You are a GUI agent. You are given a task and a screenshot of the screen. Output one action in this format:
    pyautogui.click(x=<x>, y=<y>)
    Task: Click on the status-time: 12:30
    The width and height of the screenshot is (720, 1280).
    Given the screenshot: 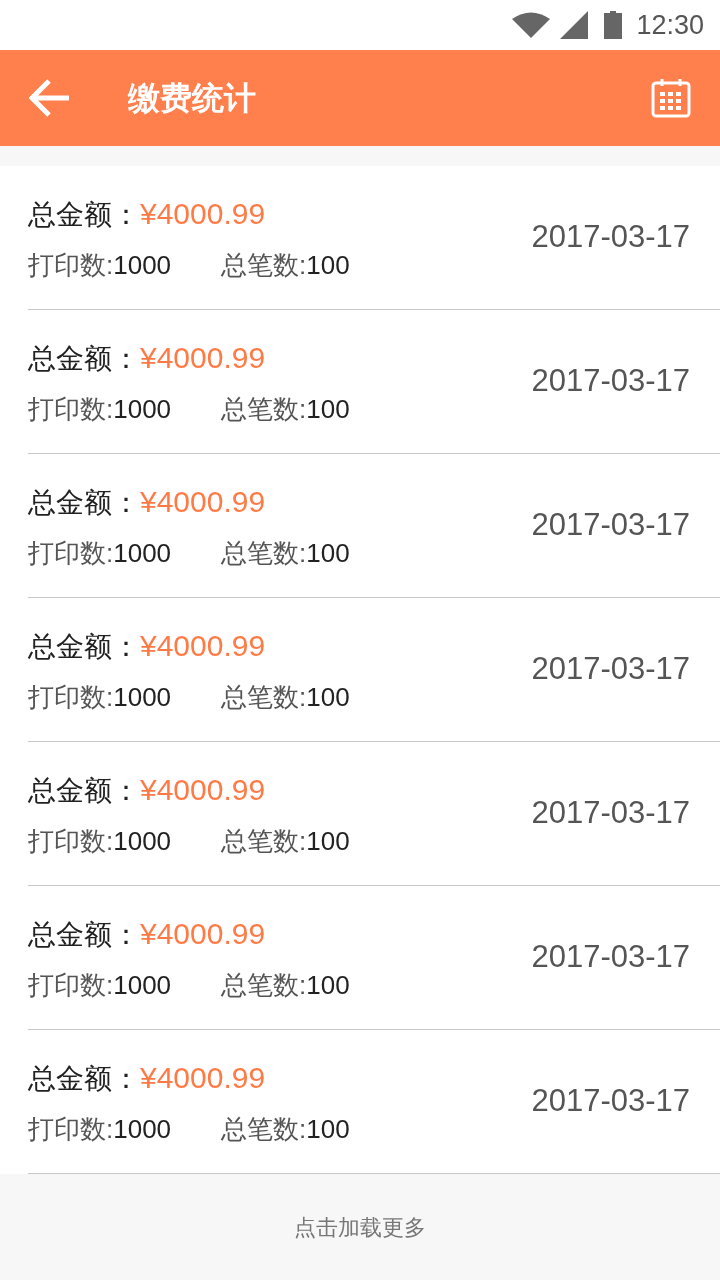 What is the action you would take?
    pyautogui.click(x=670, y=25)
    